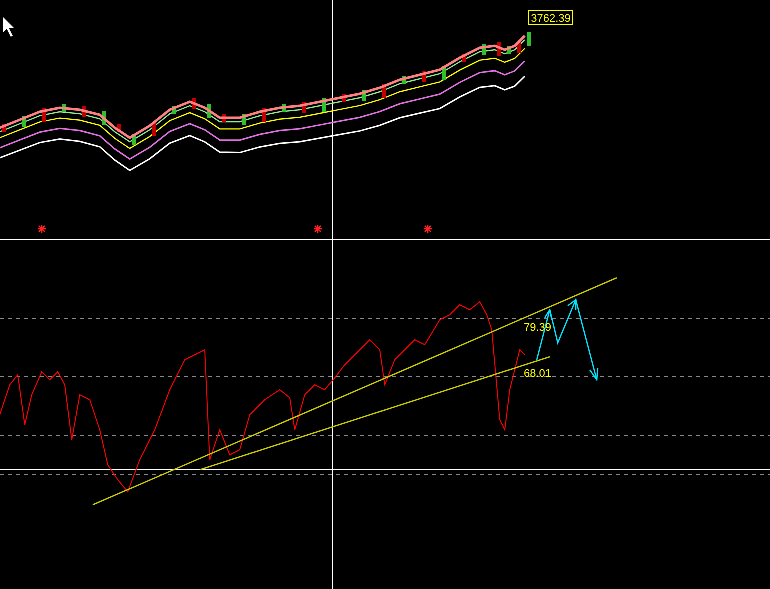  I want to click on price-tag: 3762.39, so click(551, 18).